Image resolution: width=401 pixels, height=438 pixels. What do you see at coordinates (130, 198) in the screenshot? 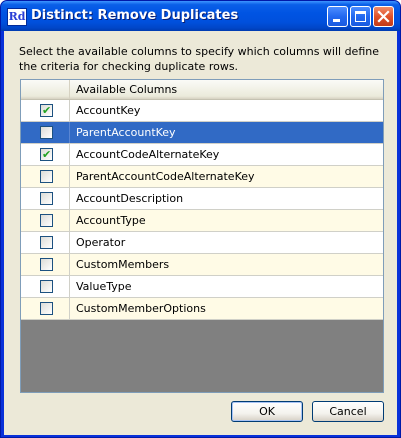
I see `column-name: AccountDescription` at bounding box center [130, 198].